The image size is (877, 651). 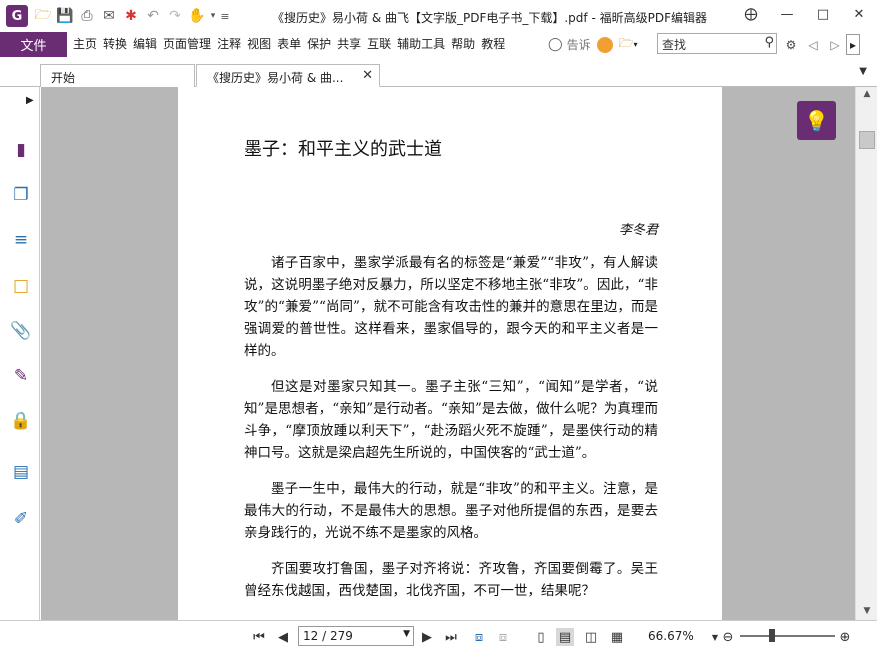 What do you see at coordinates (63, 78) in the screenshot?
I see `tab-start-label: 开始` at bounding box center [63, 78].